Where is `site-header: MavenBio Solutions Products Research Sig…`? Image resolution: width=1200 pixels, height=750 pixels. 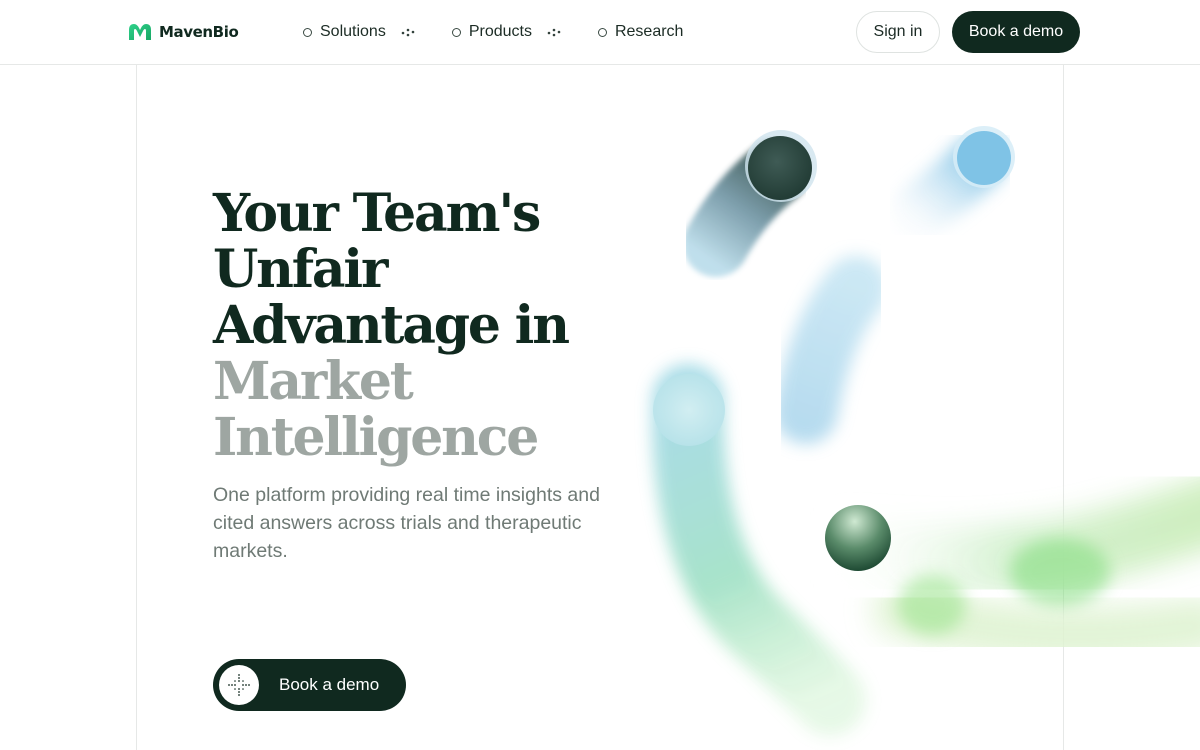 site-header: MavenBio Solutions Products Research Sig… is located at coordinates (600, 32).